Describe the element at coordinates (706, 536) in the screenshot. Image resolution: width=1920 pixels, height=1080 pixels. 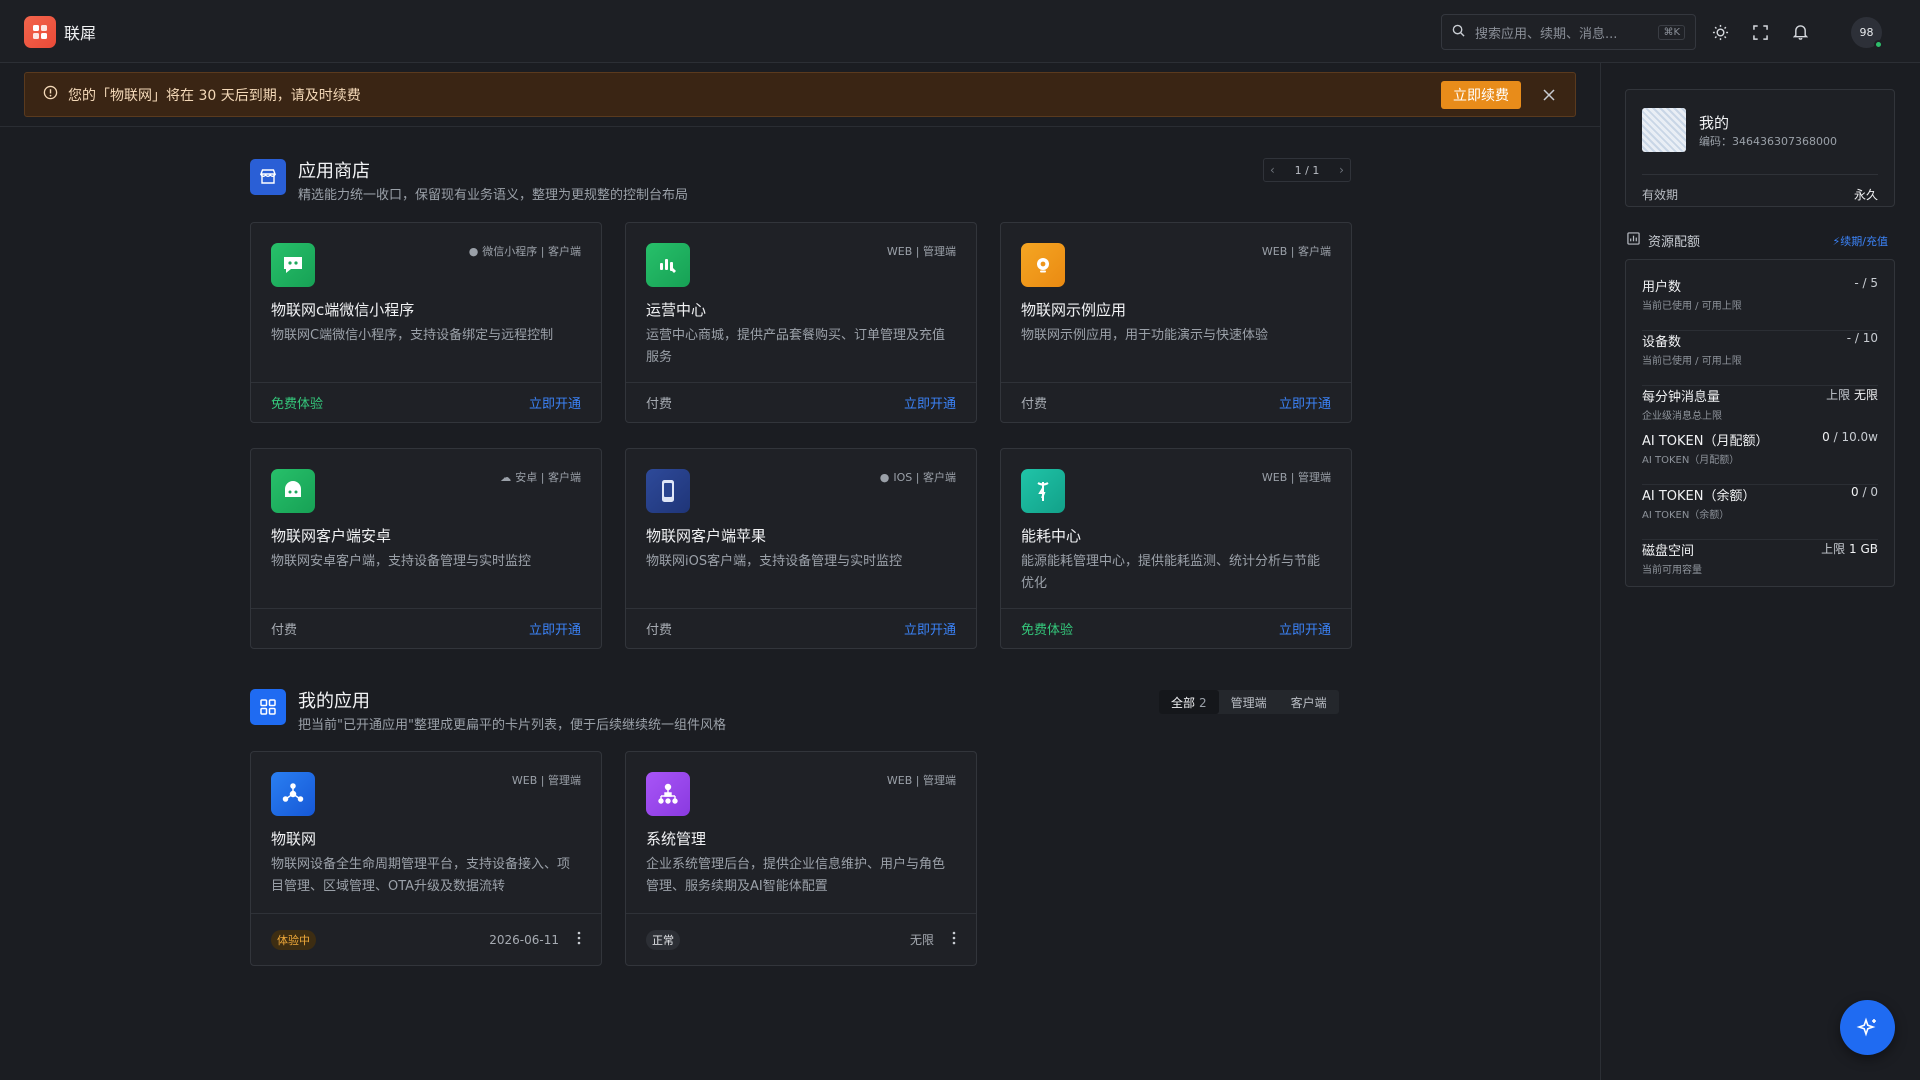
I see `card-title: 物联网客户端苹果` at that location.